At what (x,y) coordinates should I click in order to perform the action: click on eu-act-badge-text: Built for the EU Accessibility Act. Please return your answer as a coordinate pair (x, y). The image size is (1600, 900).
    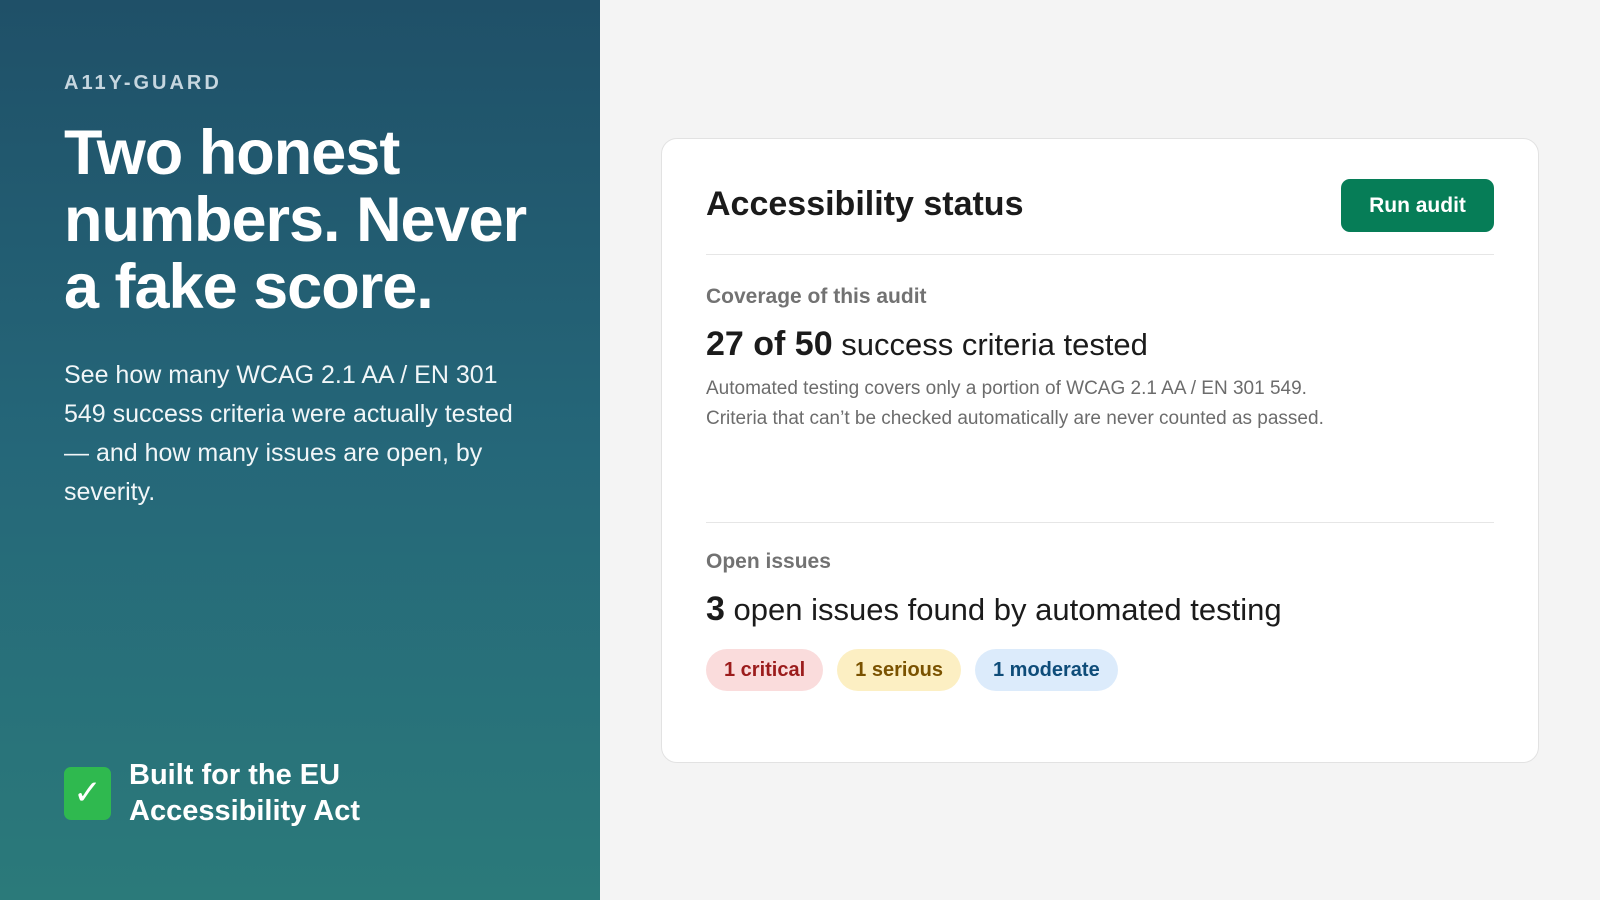
    Looking at the image, I should click on (245, 793).